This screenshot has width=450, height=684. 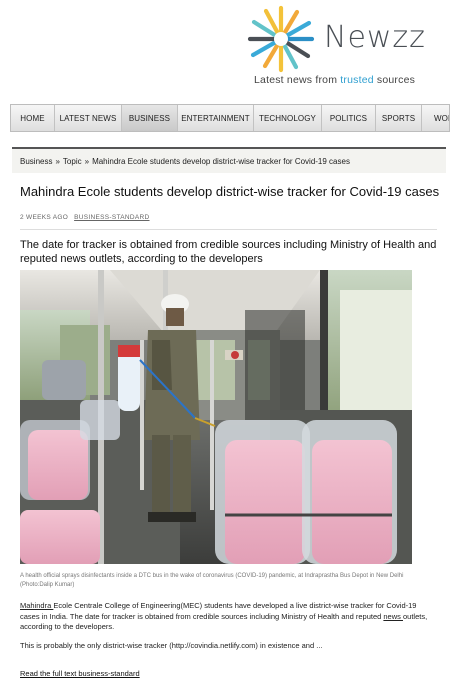 I want to click on nav-technology: TECHNOLOGY, so click(x=288, y=118).